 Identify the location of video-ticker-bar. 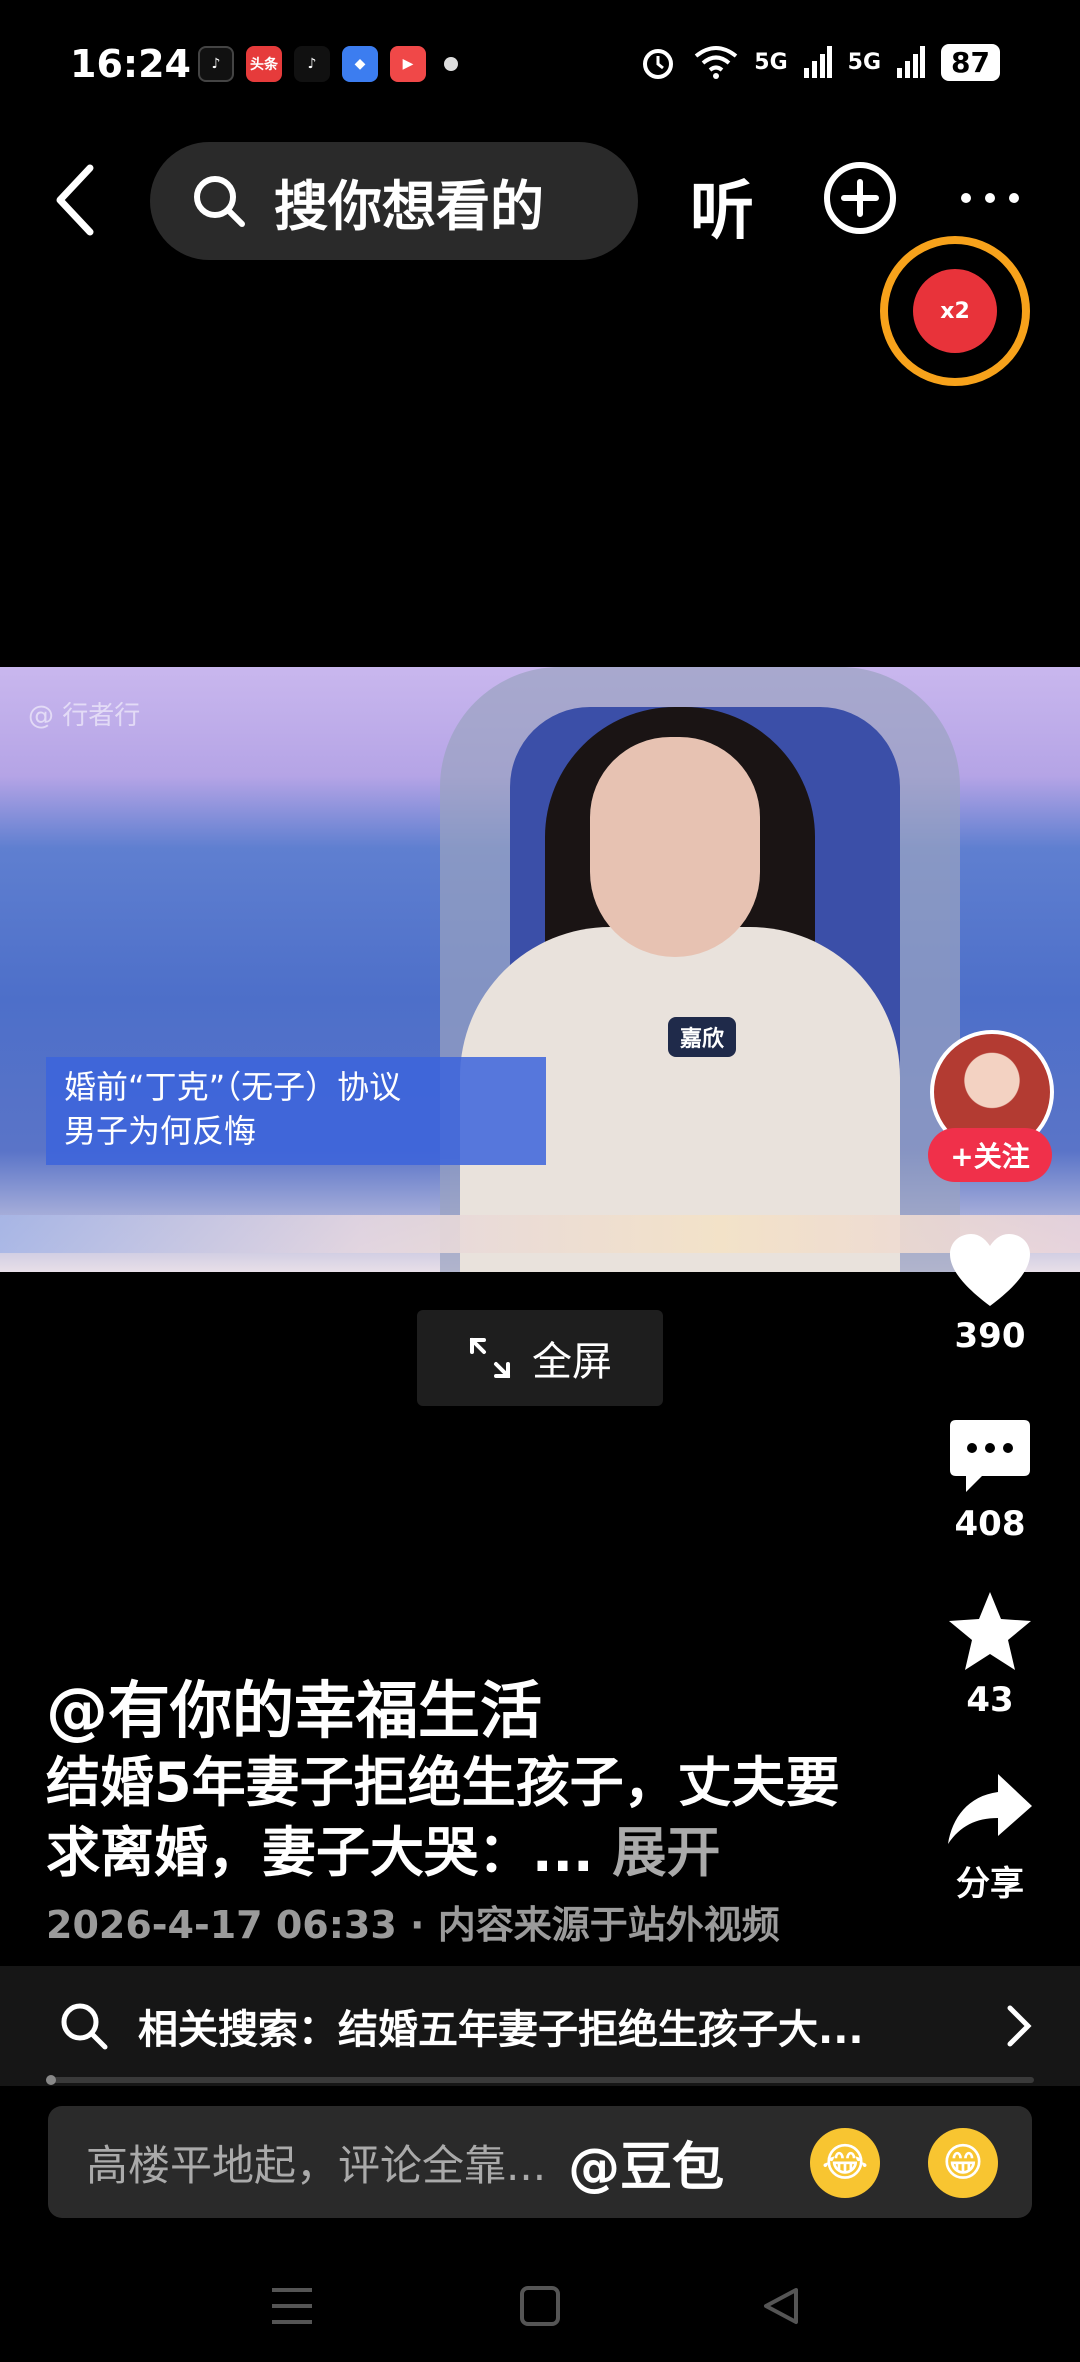
(540, 1234).